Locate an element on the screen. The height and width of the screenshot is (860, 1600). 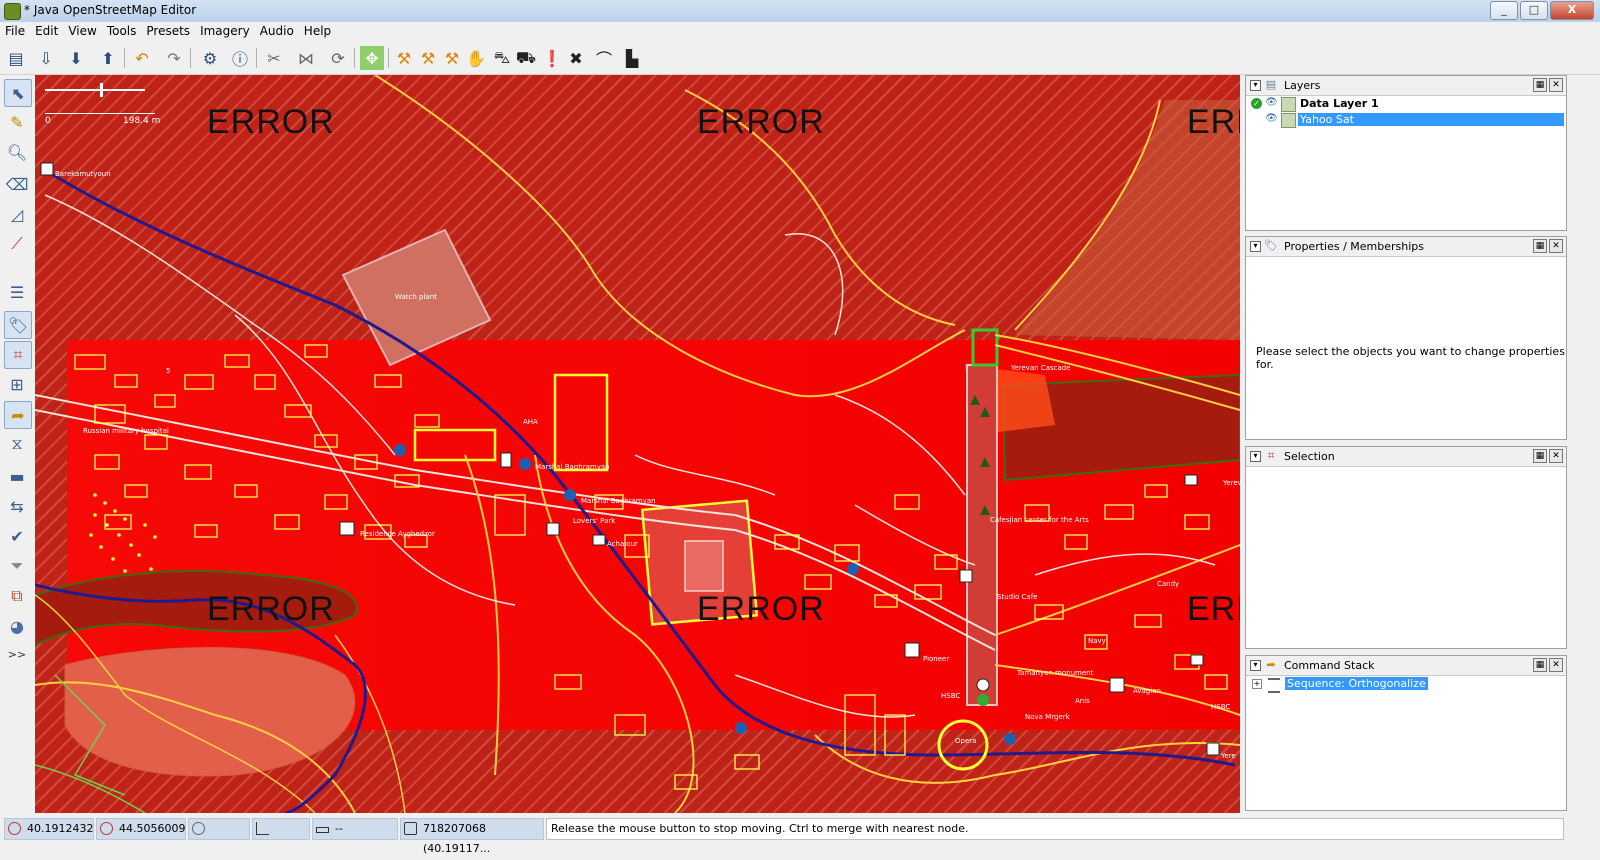
zoom-tool-icon: 🔍︎ is located at coordinates (17, 152).